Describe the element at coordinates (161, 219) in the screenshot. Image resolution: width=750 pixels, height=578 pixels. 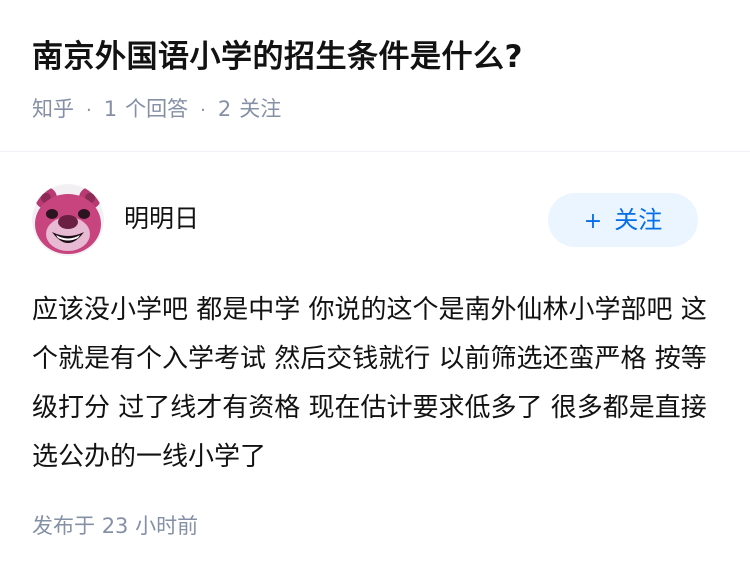
I see `author-name: 明明日` at that location.